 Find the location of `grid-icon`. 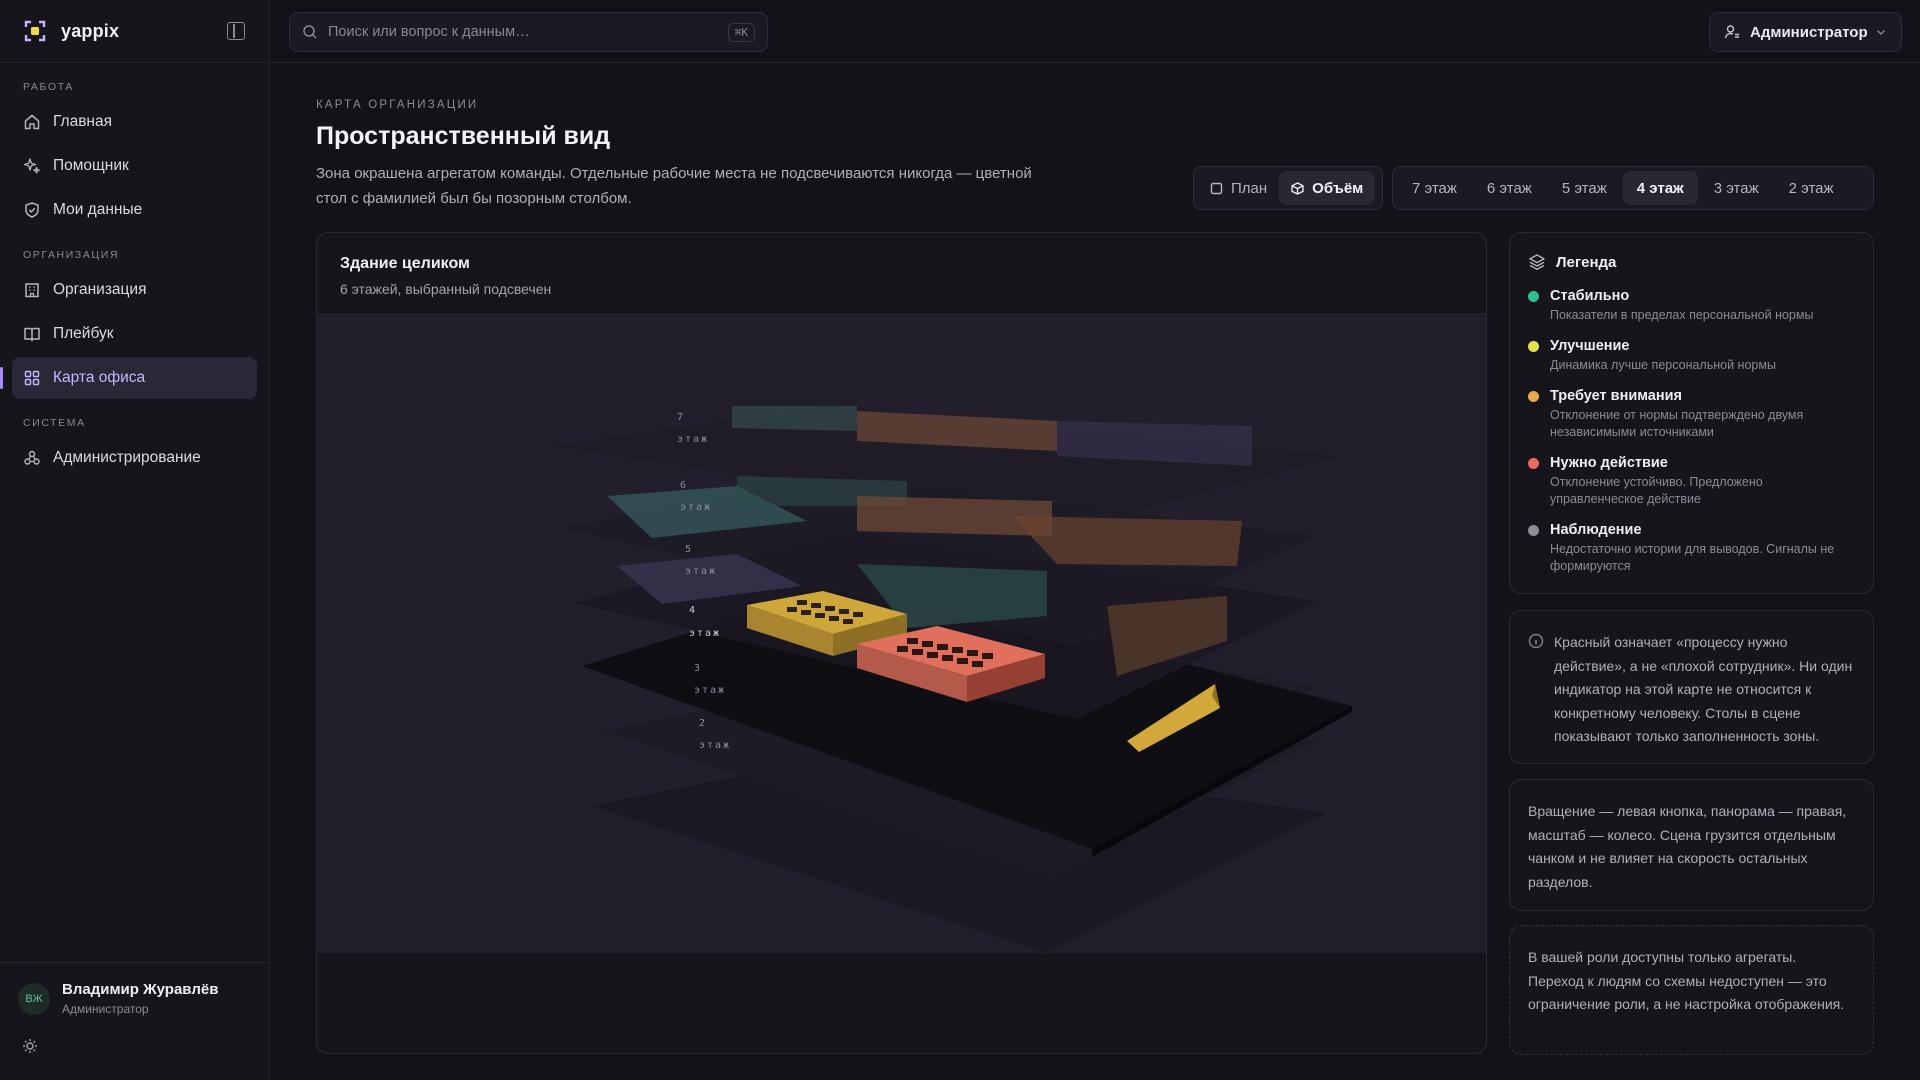

grid-icon is located at coordinates (32, 378).